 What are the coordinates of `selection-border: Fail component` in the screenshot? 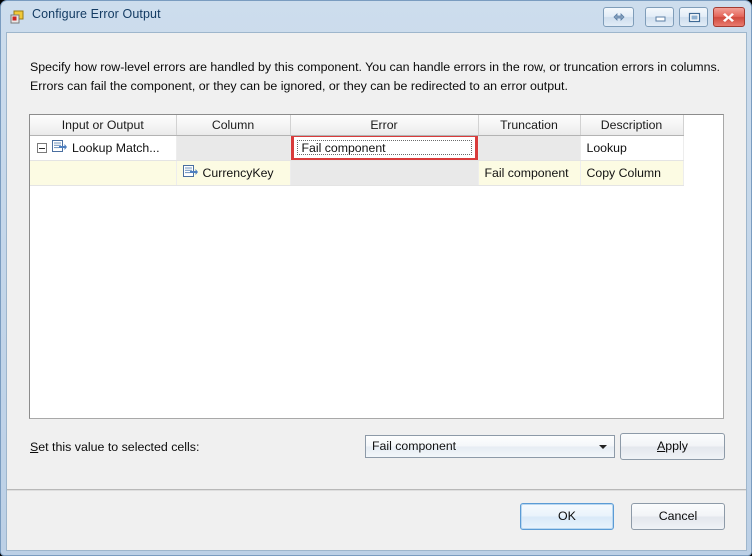 It's located at (383, 147).